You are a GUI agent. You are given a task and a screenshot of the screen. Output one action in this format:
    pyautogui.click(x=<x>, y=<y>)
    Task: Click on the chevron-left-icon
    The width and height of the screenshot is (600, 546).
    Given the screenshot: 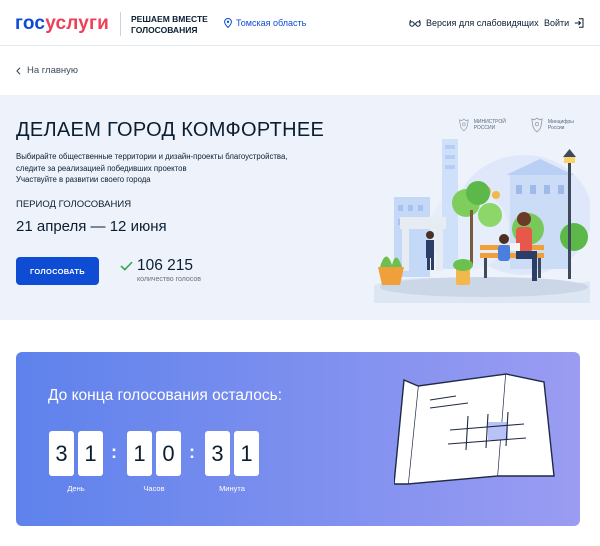 What is the action you would take?
    pyautogui.click(x=18, y=70)
    